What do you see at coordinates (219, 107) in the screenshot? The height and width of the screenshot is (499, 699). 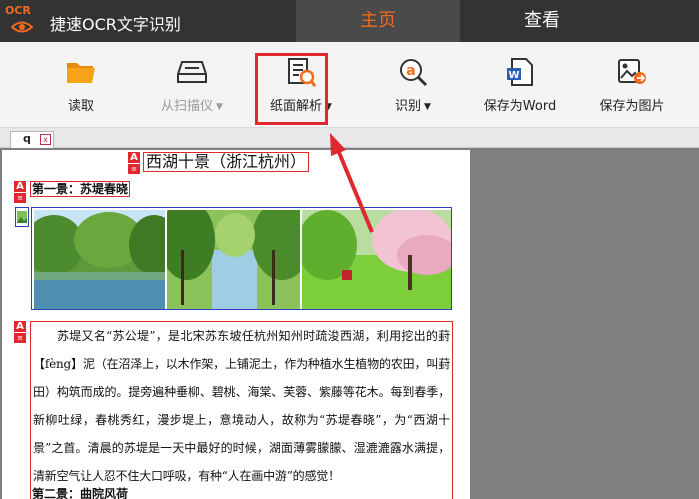 I see `scan-dropdown-caret: ▼` at bounding box center [219, 107].